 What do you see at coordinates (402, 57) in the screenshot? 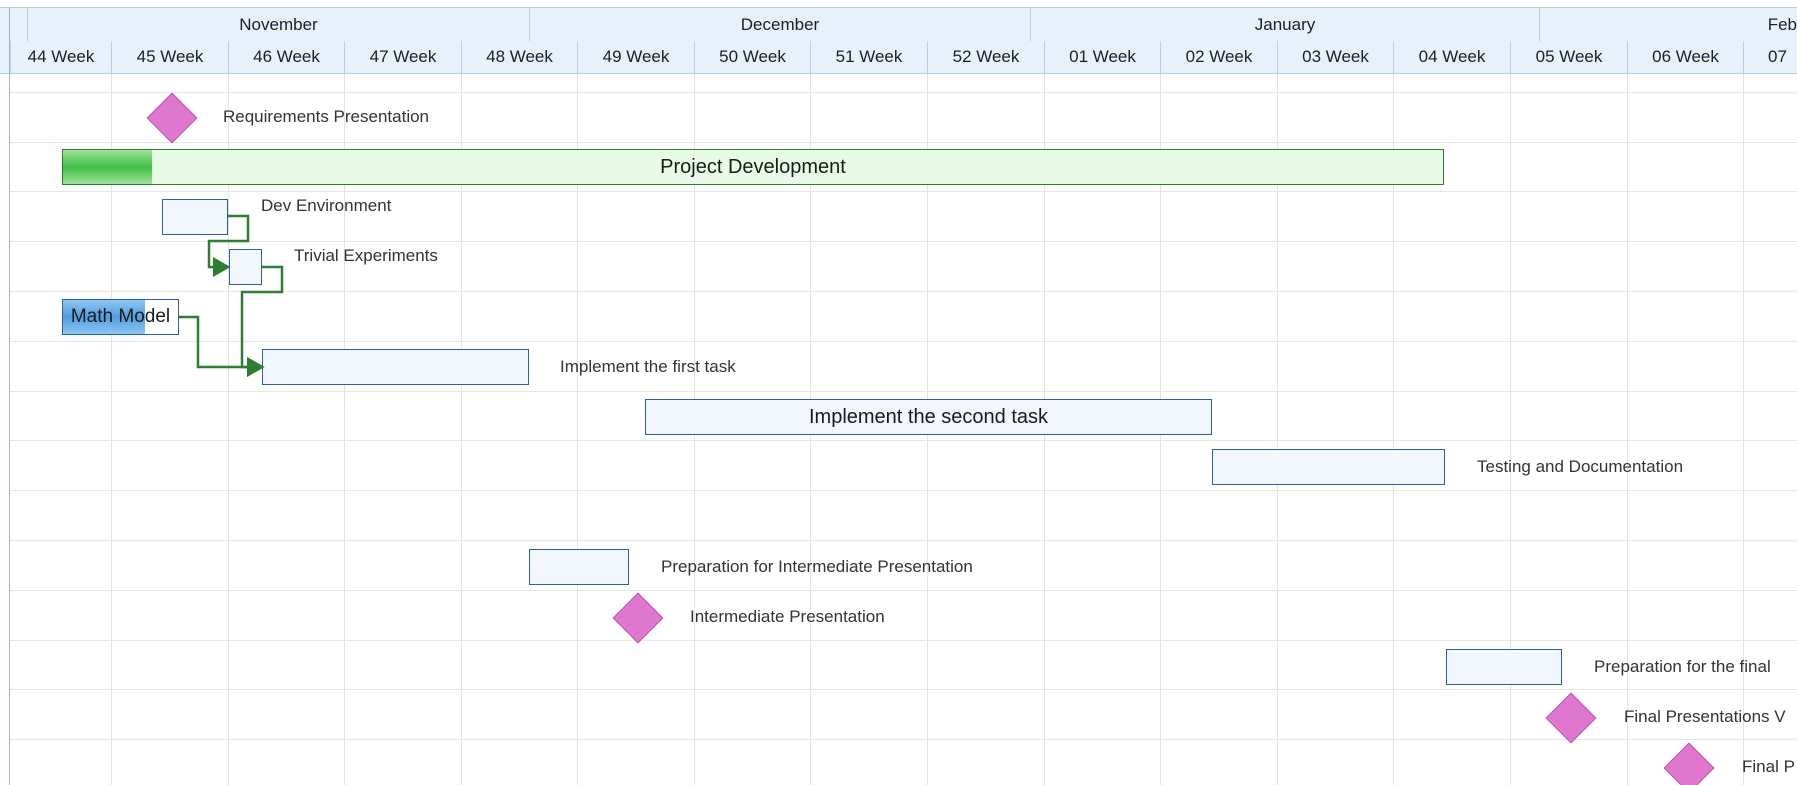
I see `week-47: 47 Week` at bounding box center [402, 57].